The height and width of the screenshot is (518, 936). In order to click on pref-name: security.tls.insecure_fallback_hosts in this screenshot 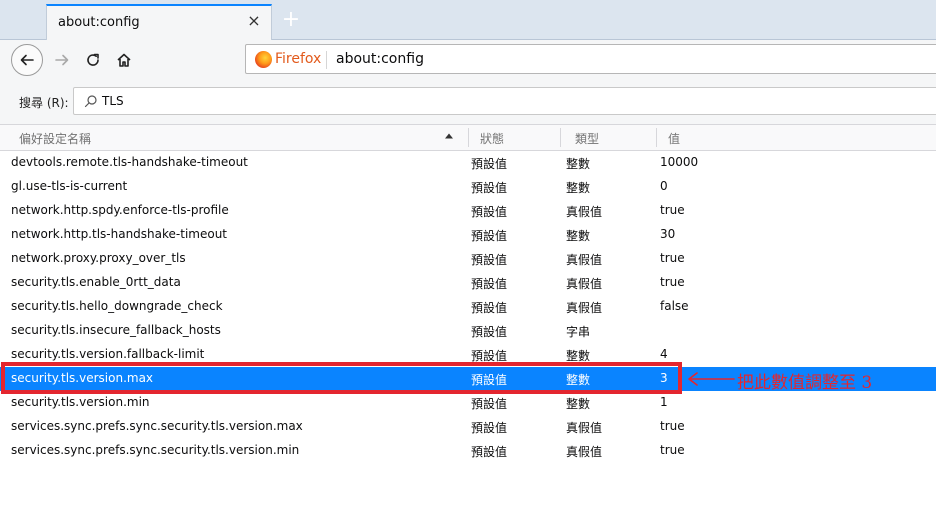, I will do `click(116, 330)`.